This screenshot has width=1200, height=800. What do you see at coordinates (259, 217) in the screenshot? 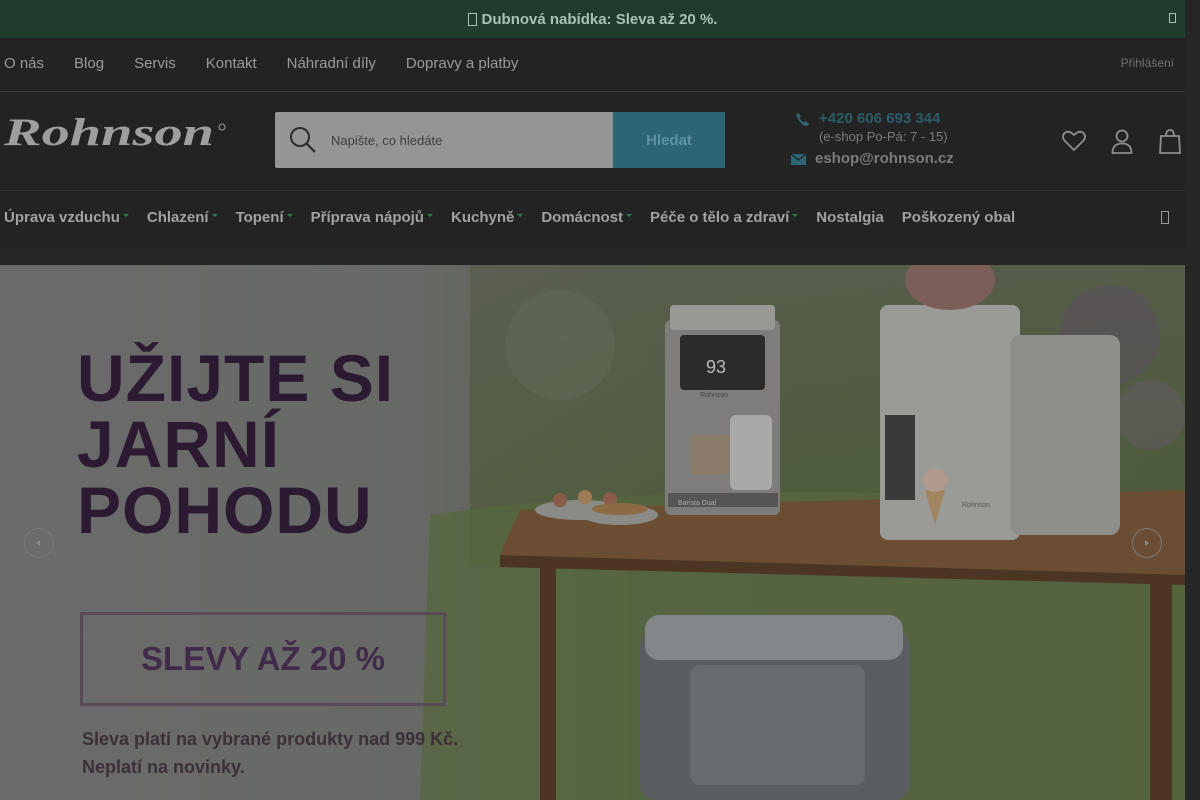
I see `category-label: Topení` at bounding box center [259, 217].